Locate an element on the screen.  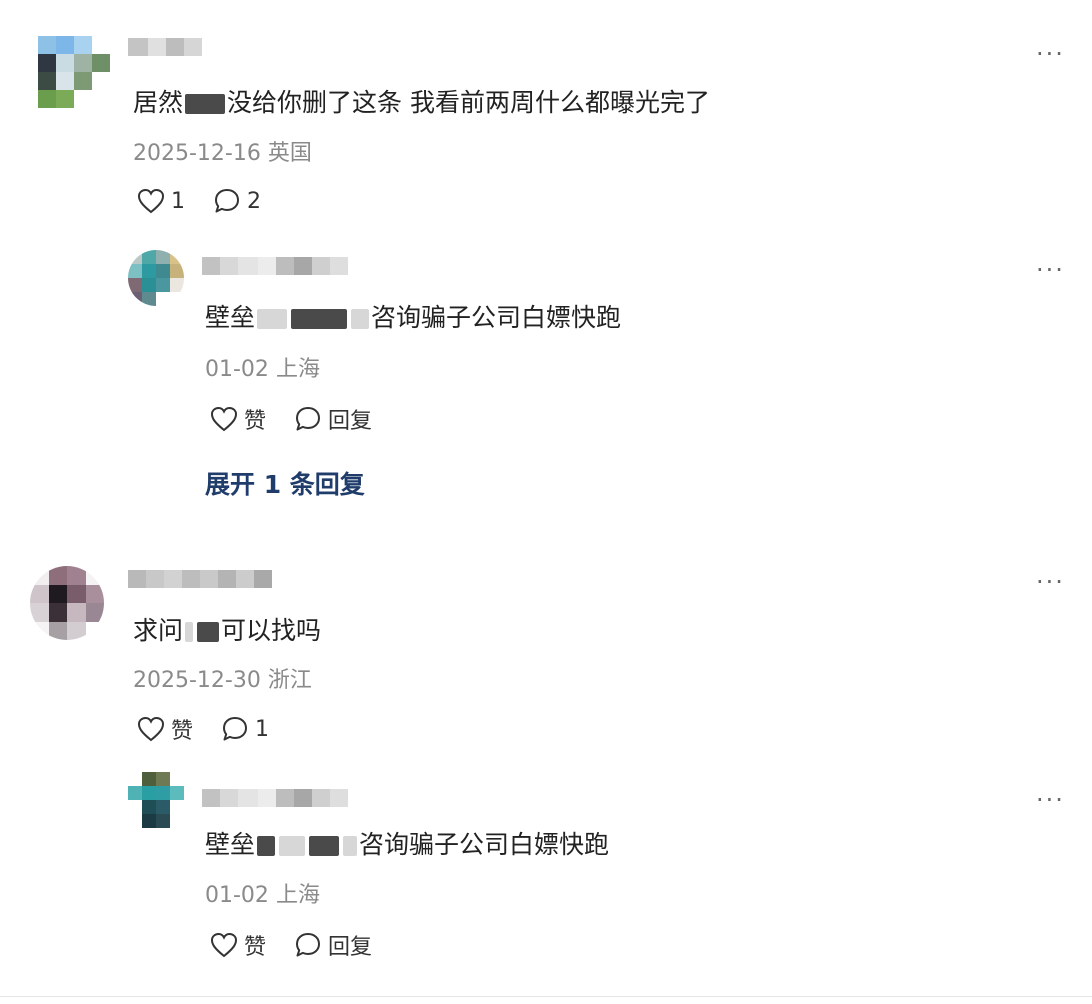
comment-text-part: 没给你删了这条 我看前两周什么都曝光完了 is located at coordinates (468, 102).